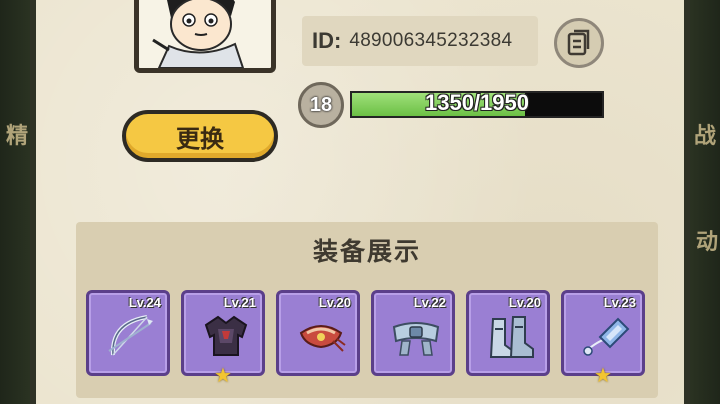 The width and height of the screenshot is (720, 404). I want to click on player-id-label: ID:, so click(327, 40).